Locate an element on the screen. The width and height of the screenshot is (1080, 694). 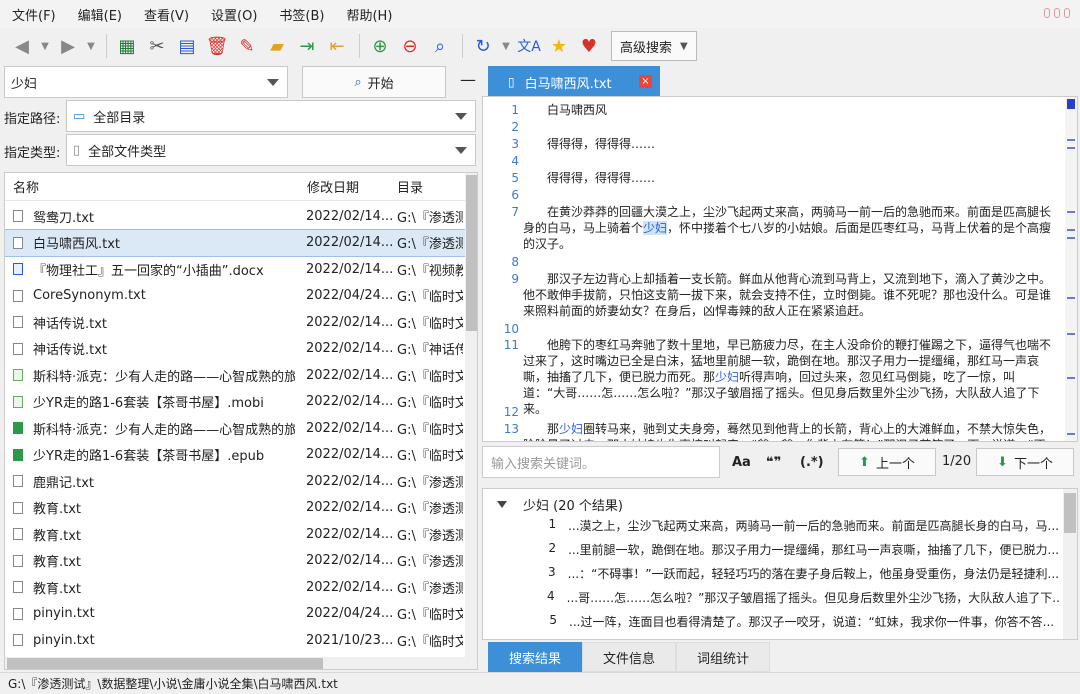
menu-file: 文件(F) is located at coordinates (34, 14).